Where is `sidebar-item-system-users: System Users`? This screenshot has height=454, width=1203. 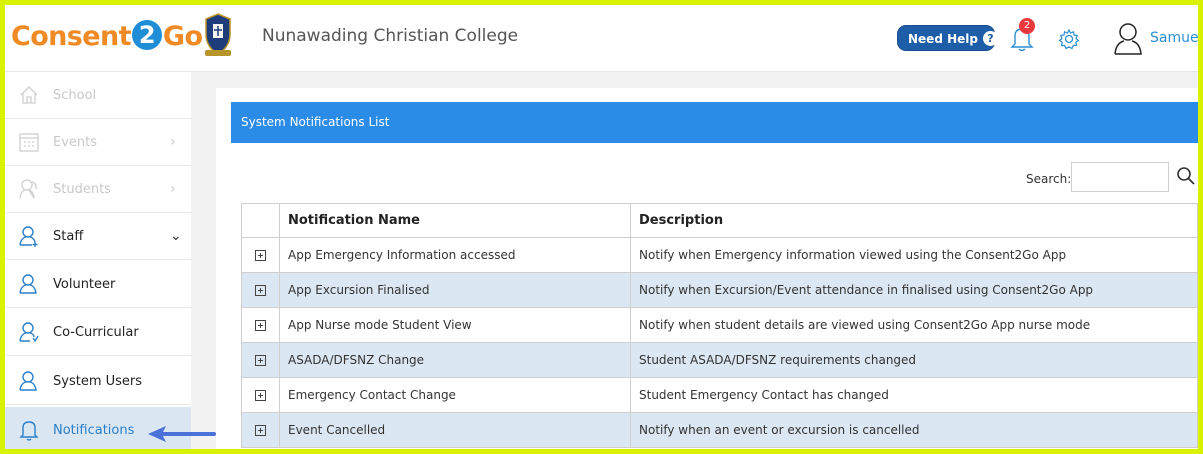 sidebar-item-system-users: System Users is located at coordinates (95, 381).